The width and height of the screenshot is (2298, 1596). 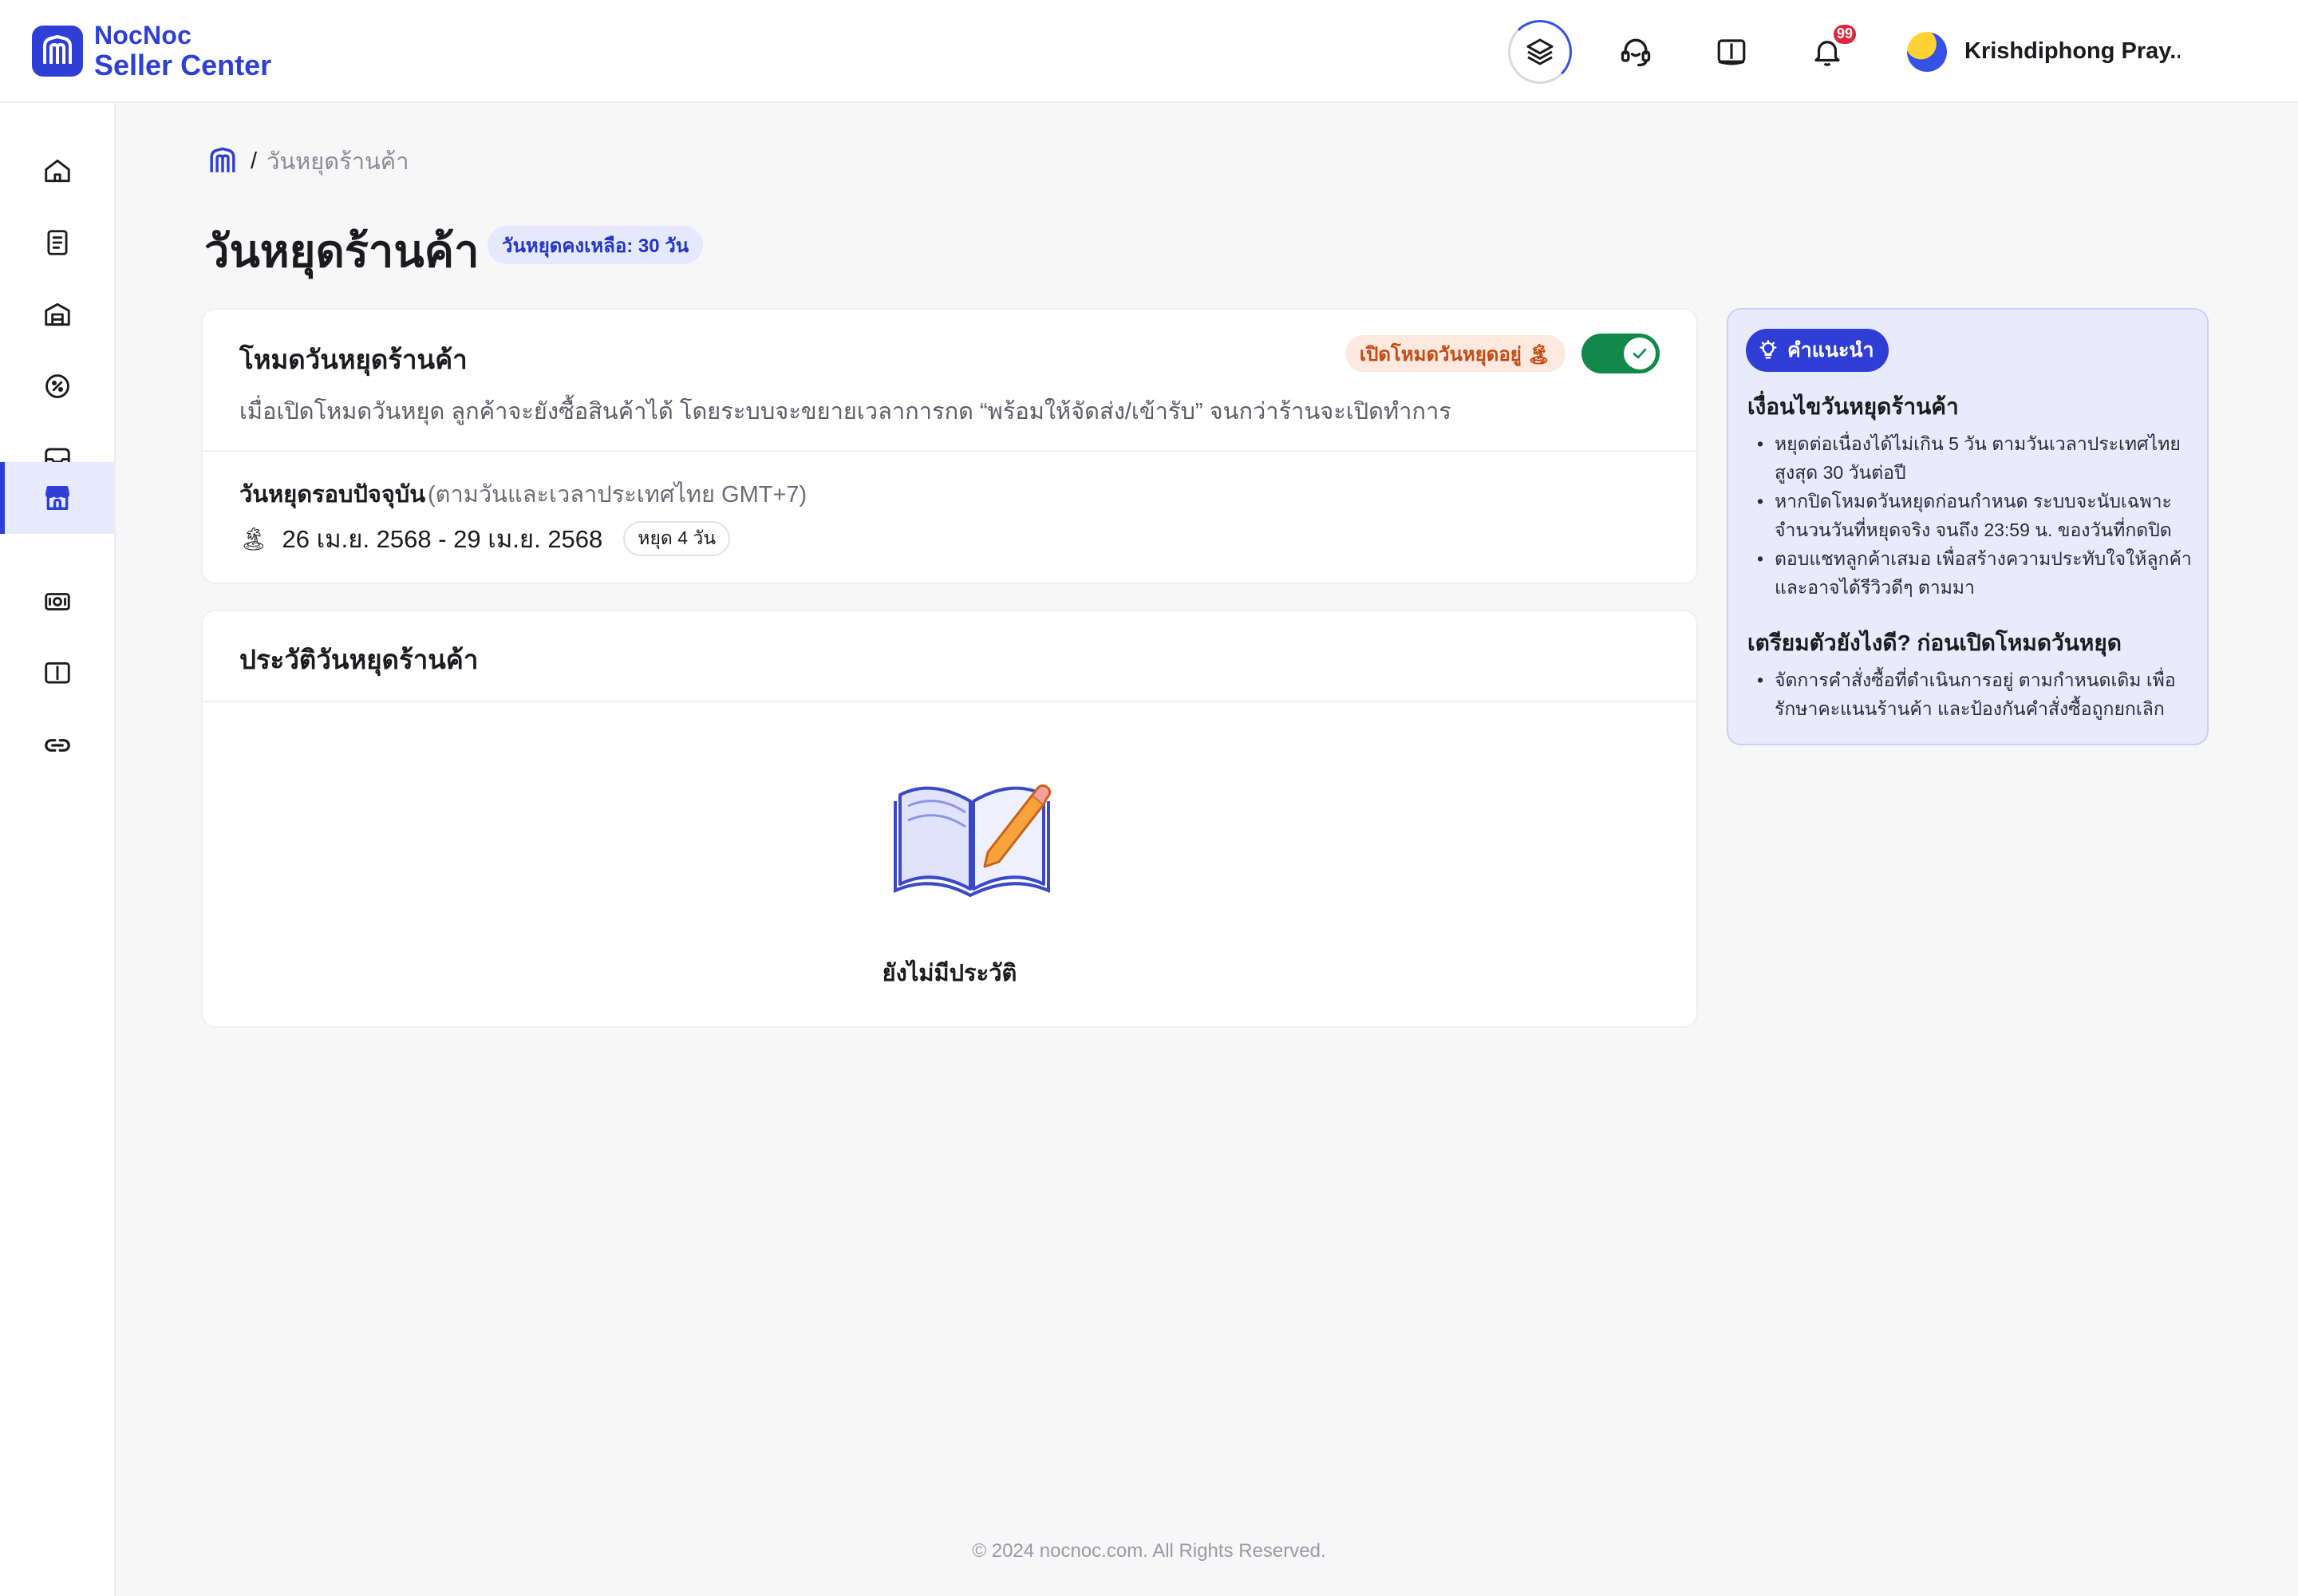 I want to click on nocnoc-logo-icon, so click(x=58, y=51).